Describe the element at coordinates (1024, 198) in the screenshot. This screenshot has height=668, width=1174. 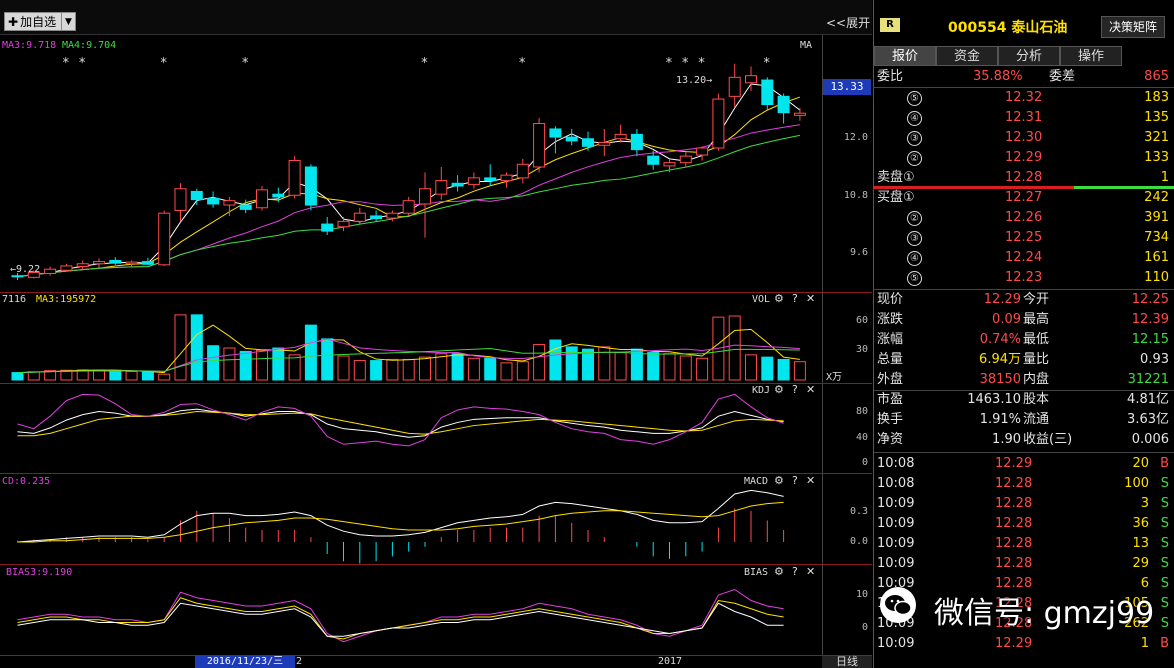
I see `bid-row: 买盘① 12.27 242` at that location.